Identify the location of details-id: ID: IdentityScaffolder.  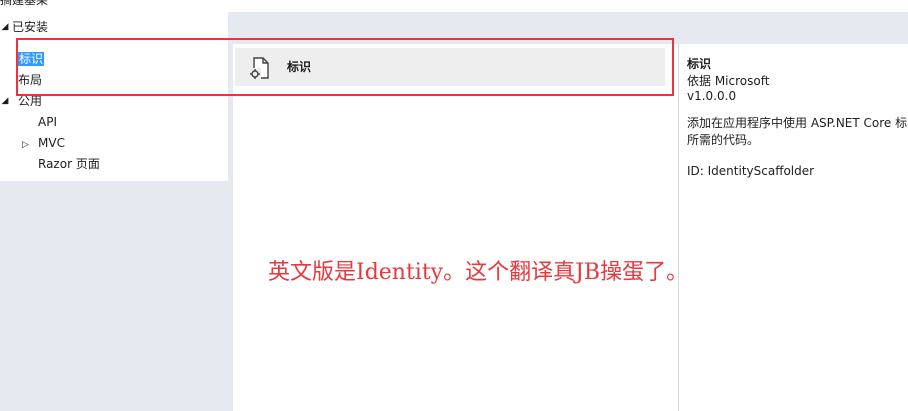
(751, 171).